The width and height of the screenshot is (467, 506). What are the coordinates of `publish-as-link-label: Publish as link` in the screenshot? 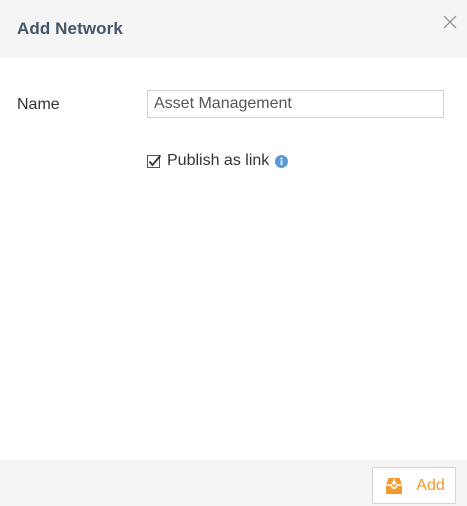 It's located at (218, 161).